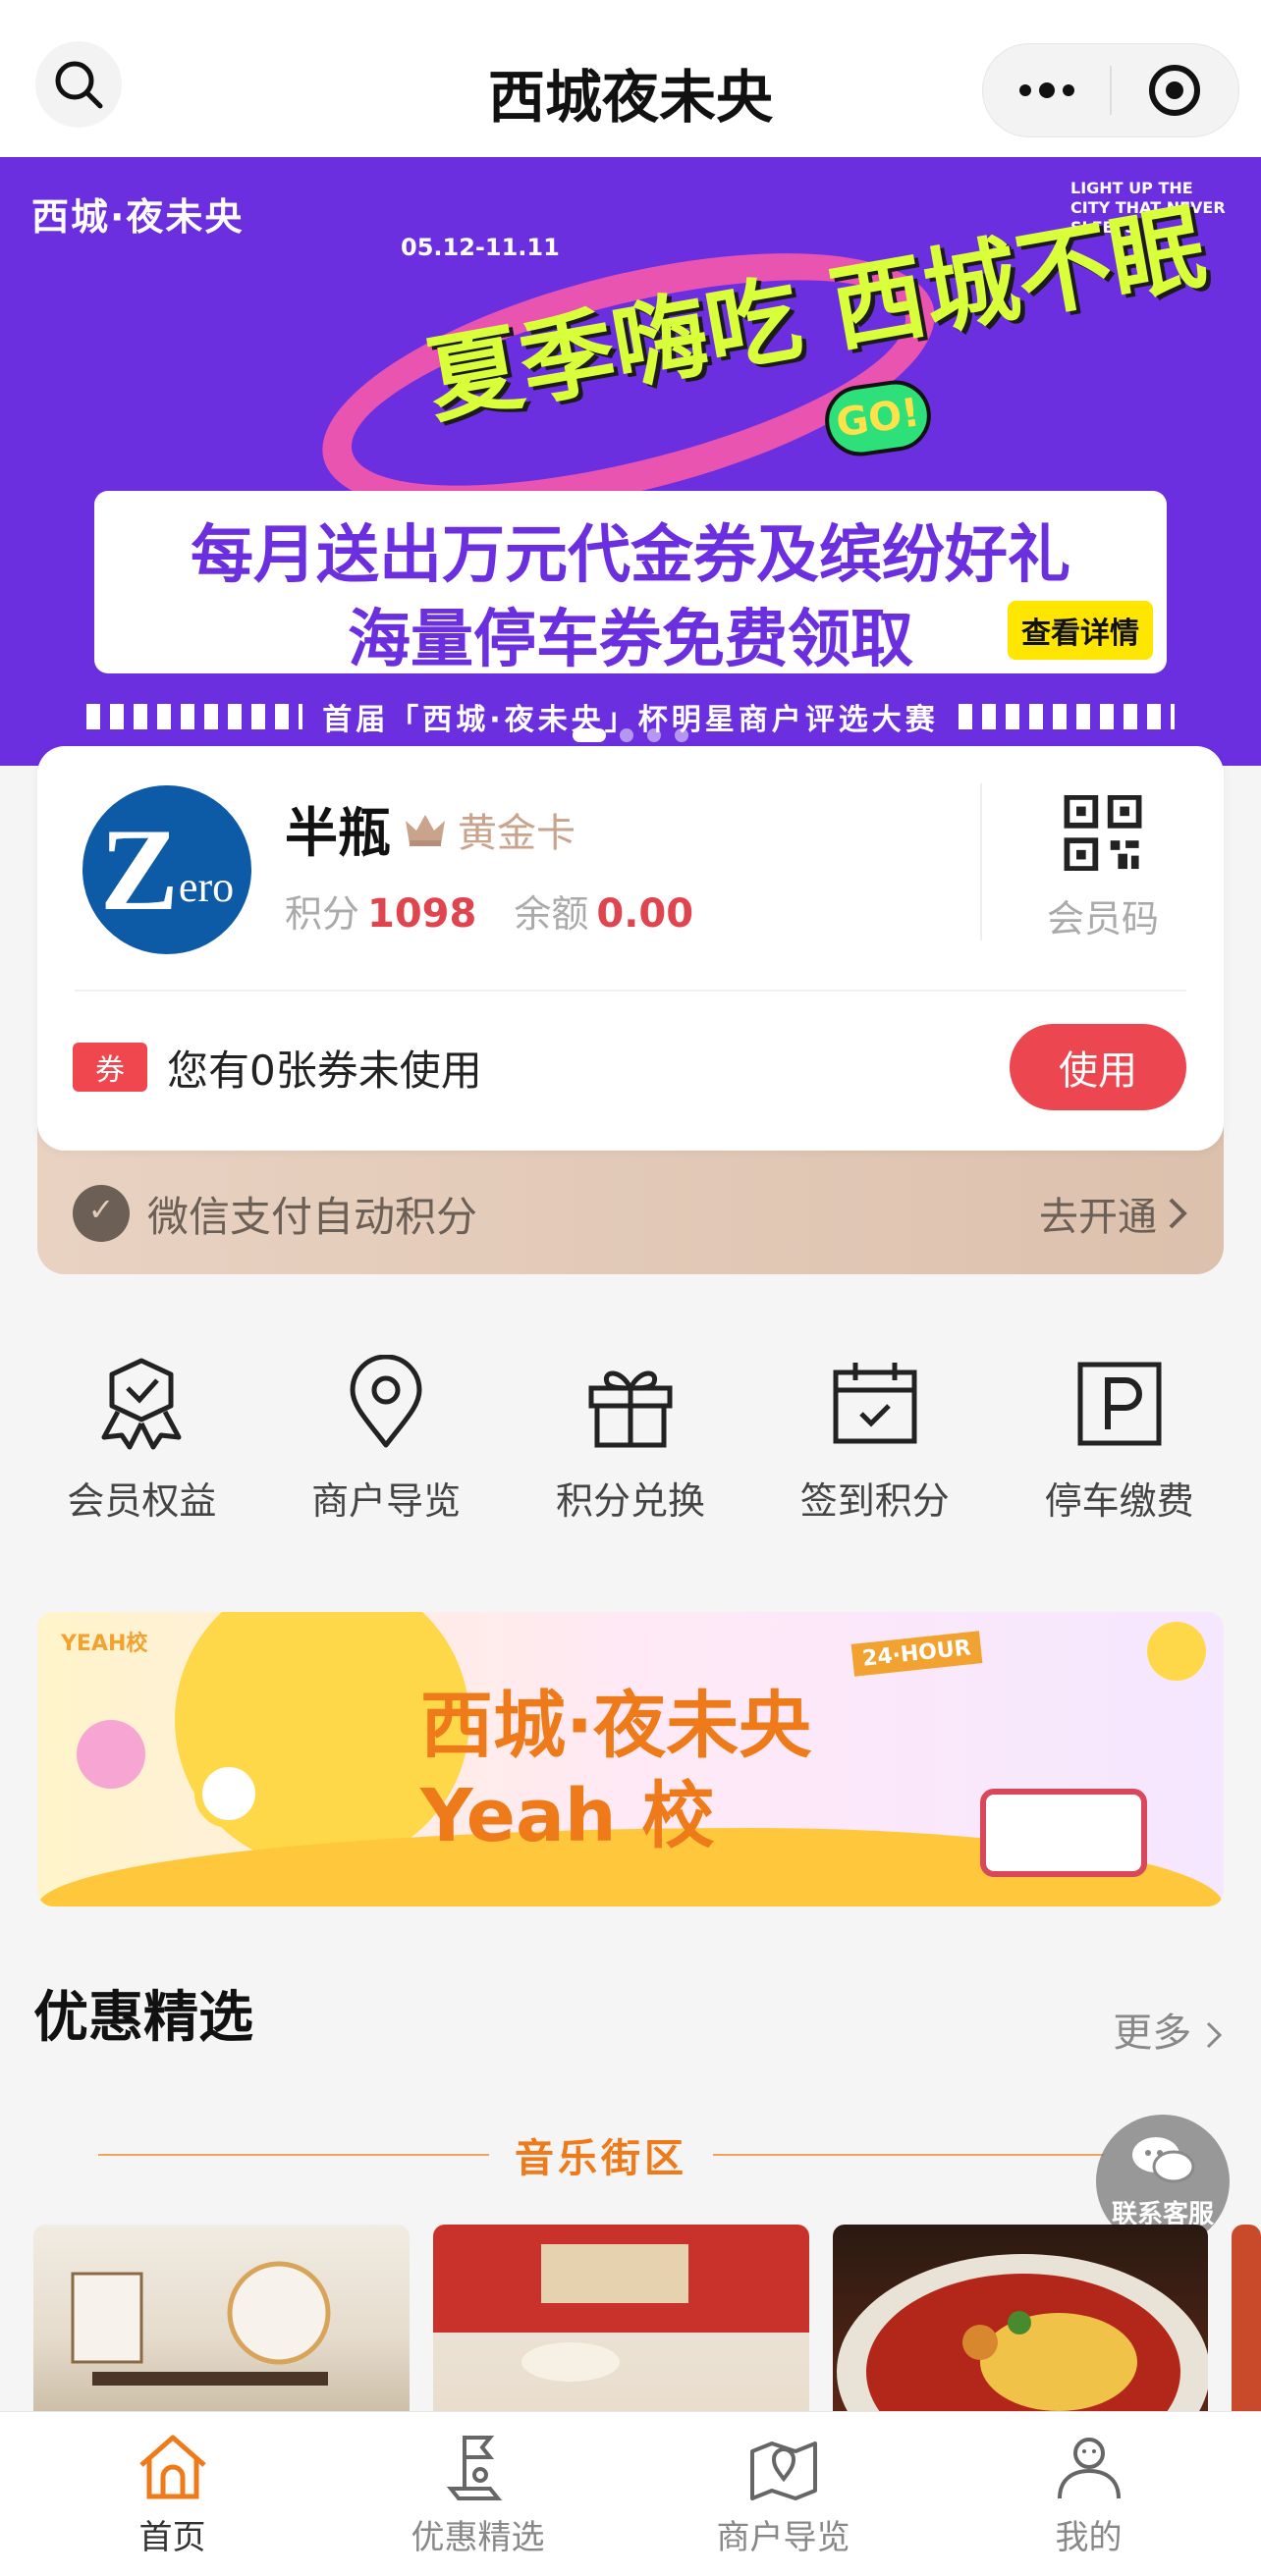 The width and height of the screenshot is (1261, 2576). What do you see at coordinates (630, 640) in the screenshot?
I see `hero-notice-line2: 海量停车券免费领取` at bounding box center [630, 640].